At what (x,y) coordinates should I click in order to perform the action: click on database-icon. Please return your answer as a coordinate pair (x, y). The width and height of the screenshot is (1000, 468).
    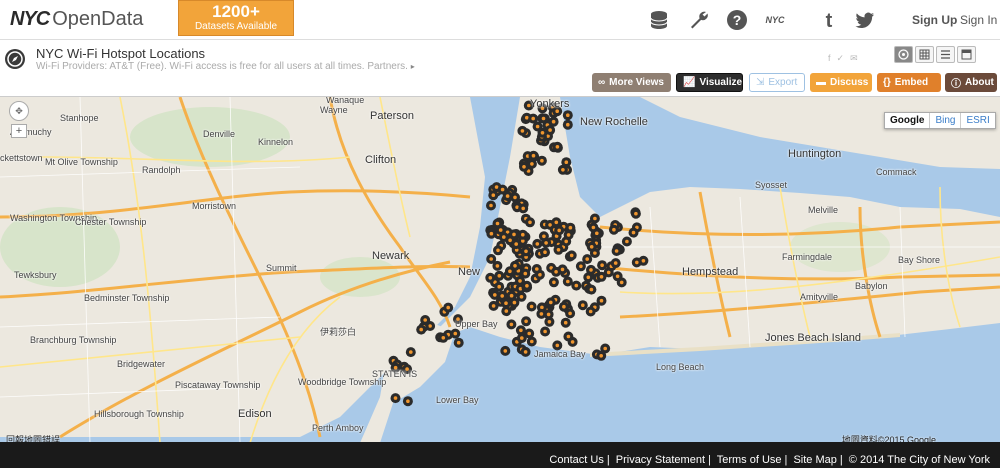
    Looking at the image, I should click on (659, 20).